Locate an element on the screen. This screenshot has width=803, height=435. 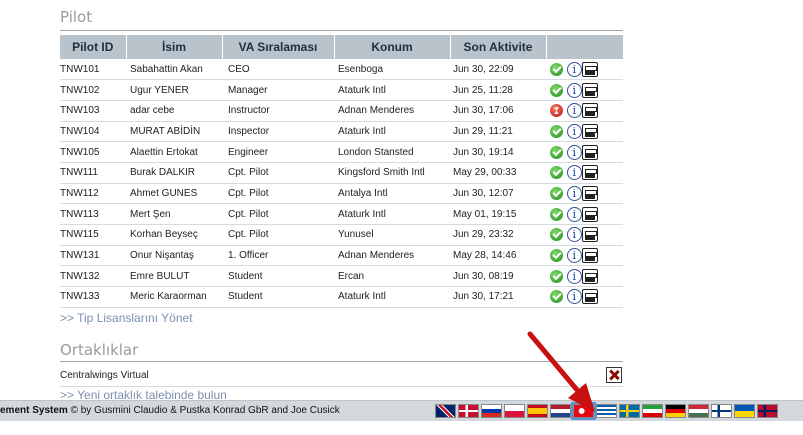
flag-da-icon is located at coordinates (468, 411).